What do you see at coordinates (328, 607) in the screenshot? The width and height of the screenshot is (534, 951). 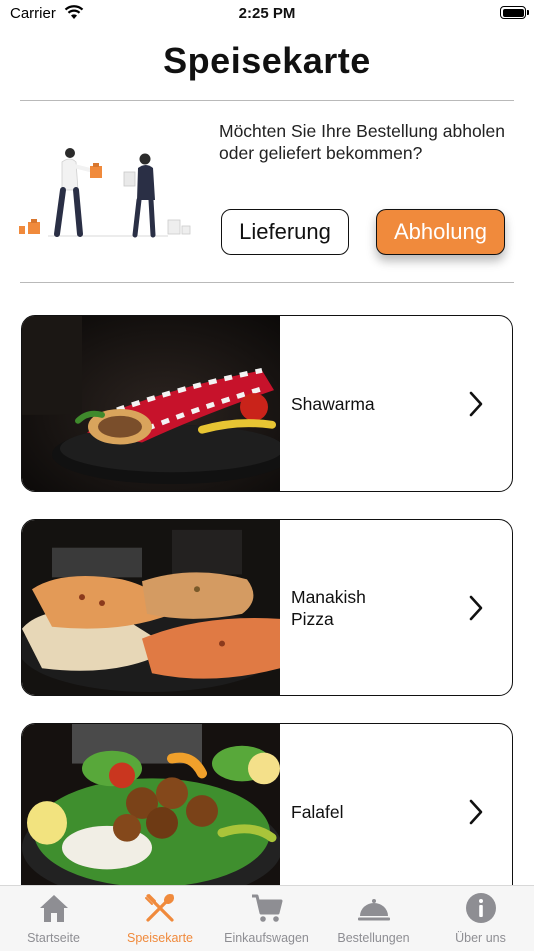 I see `menu-item-label: Manakish Pizza` at bounding box center [328, 607].